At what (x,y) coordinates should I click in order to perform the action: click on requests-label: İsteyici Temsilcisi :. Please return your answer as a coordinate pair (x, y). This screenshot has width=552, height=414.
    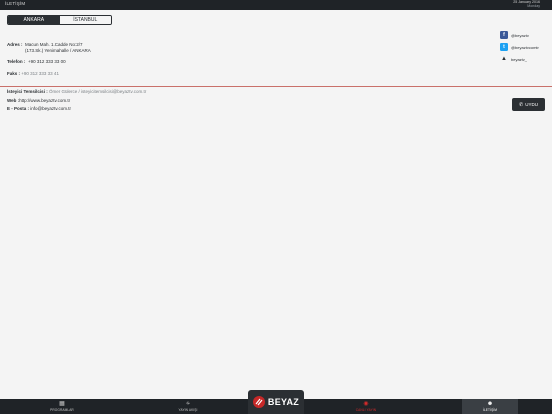
    Looking at the image, I should click on (27, 91).